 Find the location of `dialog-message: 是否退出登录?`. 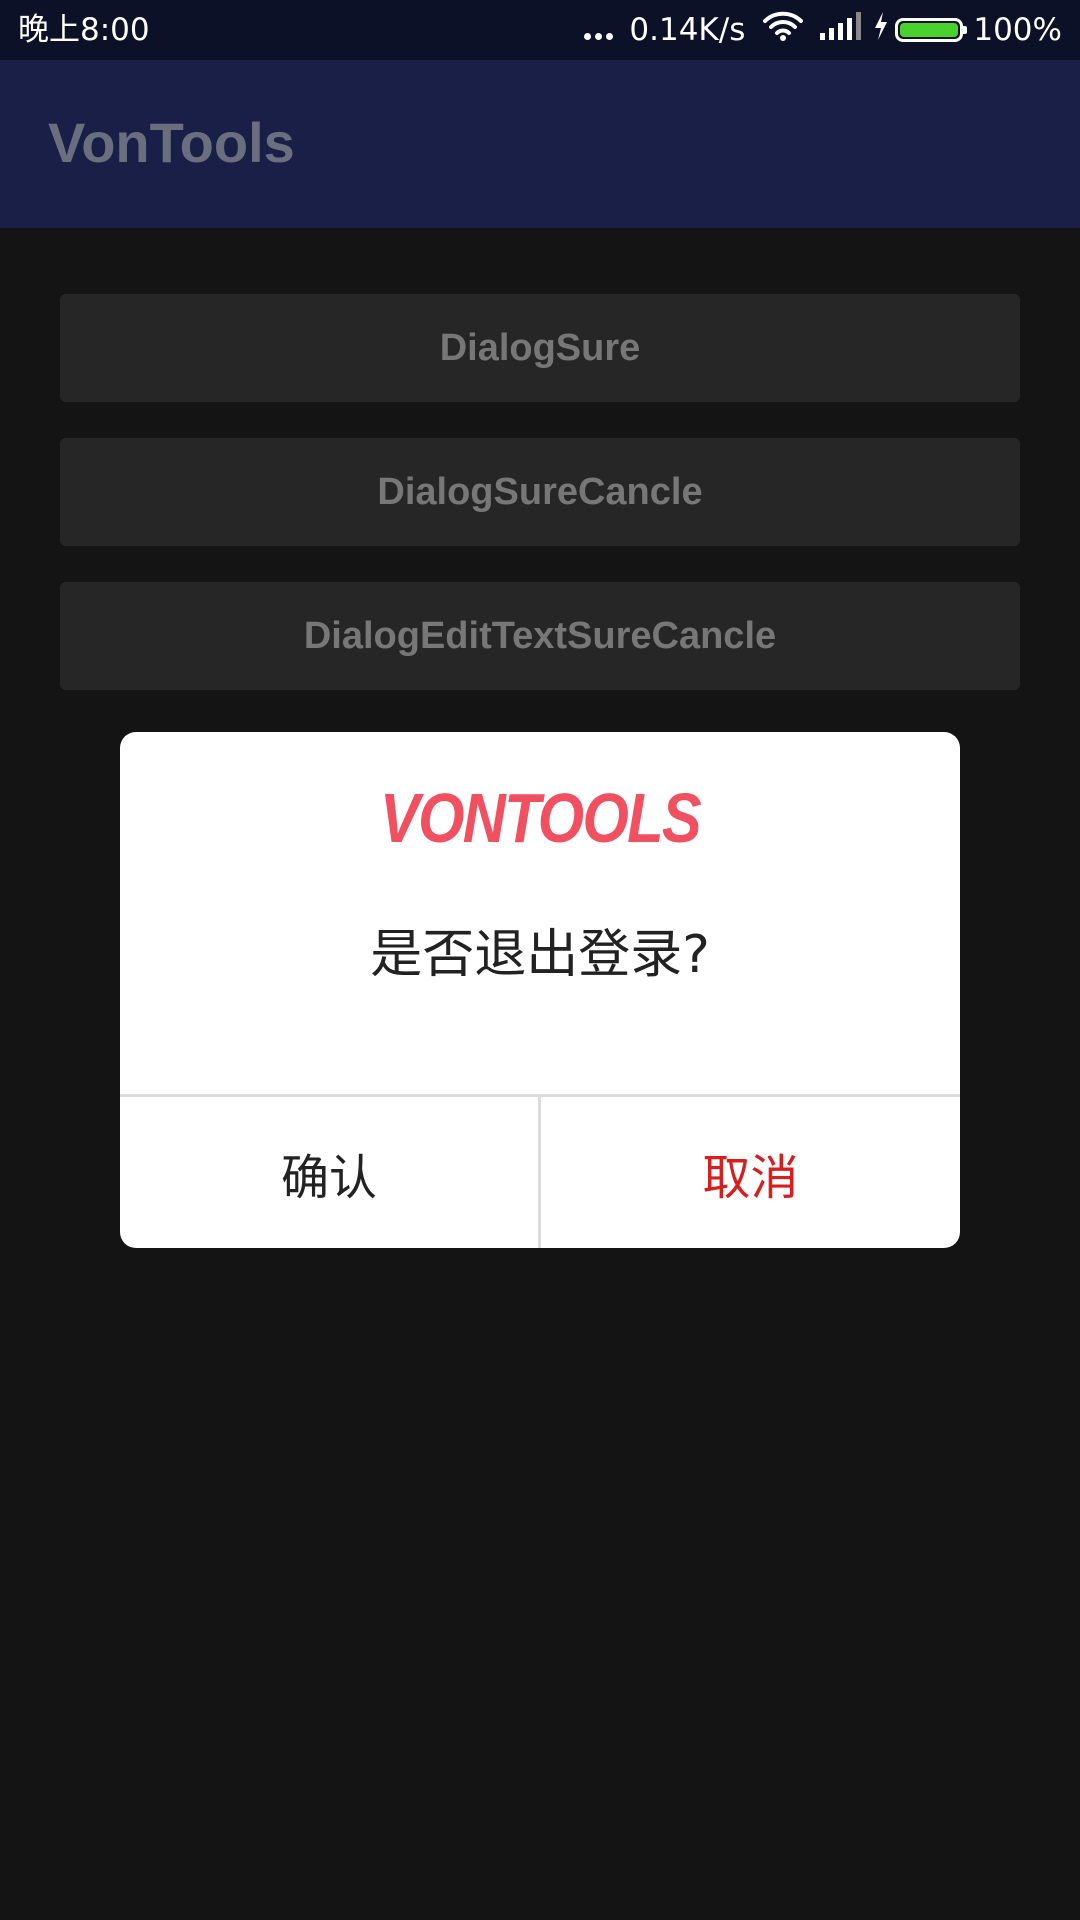

dialog-message: 是否退出登录? is located at coordinates (540, 955).